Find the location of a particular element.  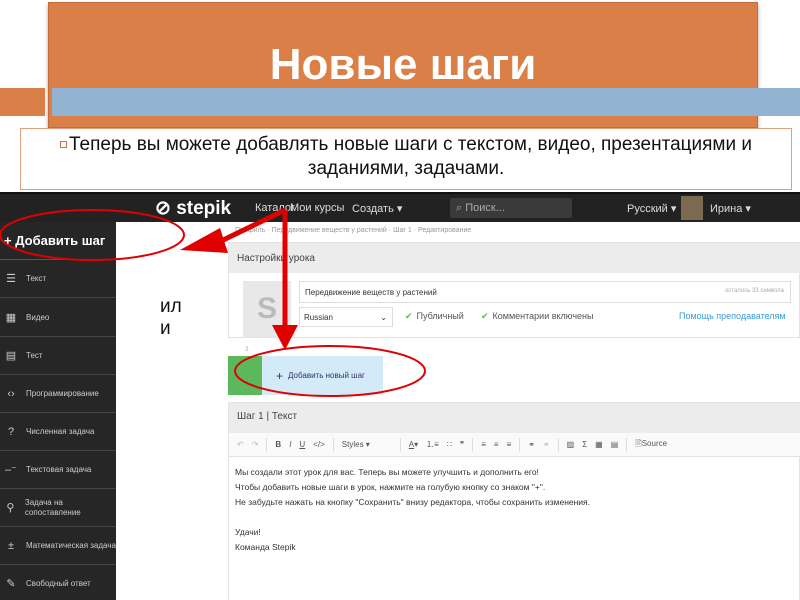

user-menu: Ирина ▾ is located at coordinates (730, 208).